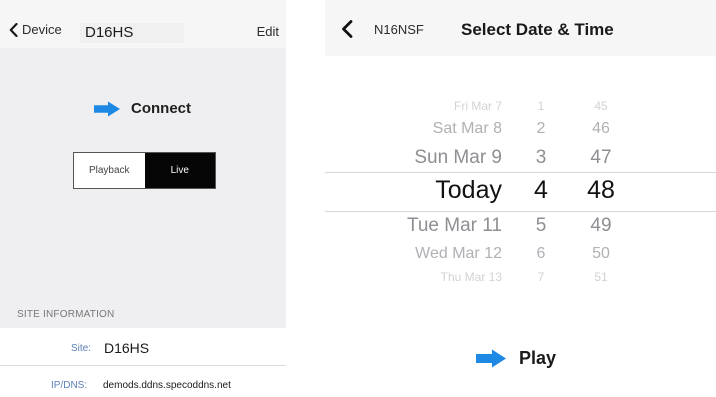 The image size is (716, 397). Describe the element at coordinates (454, 225) in the screenshot. I see `date-option: Tue Mar 11` at that location.